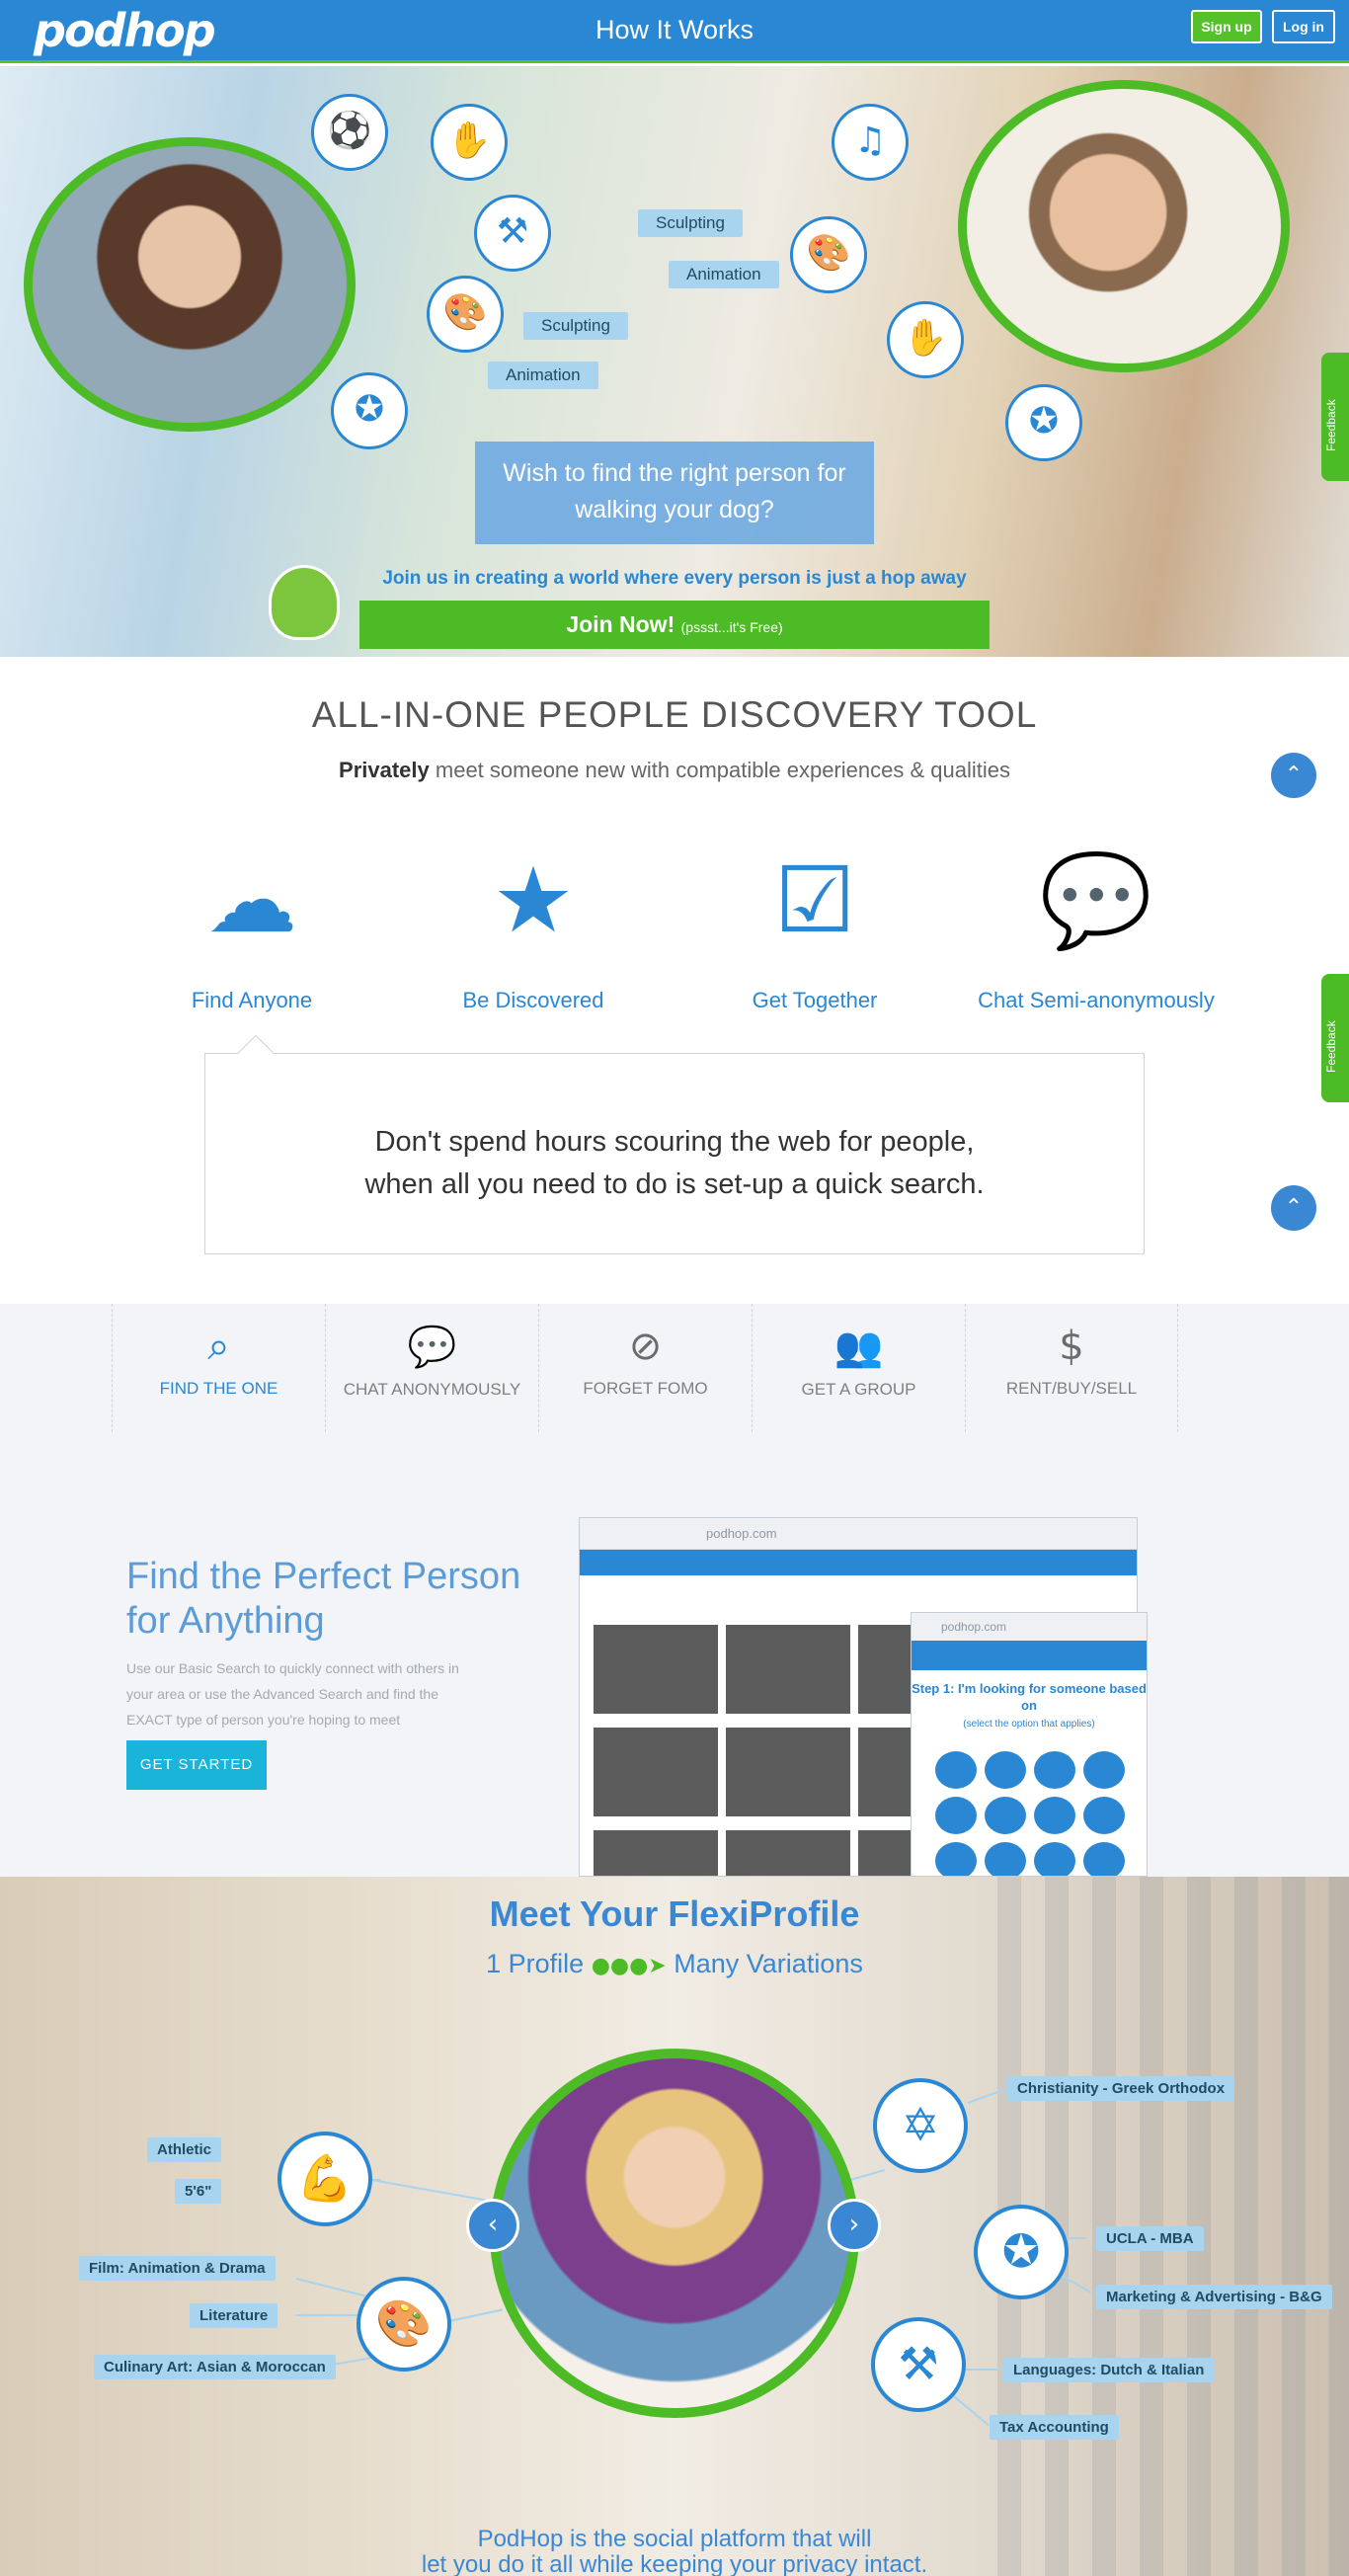  Describe the element at coordinates (815, 900) in the screenshot. I see `calendar-check-icon: ☑` at that location.